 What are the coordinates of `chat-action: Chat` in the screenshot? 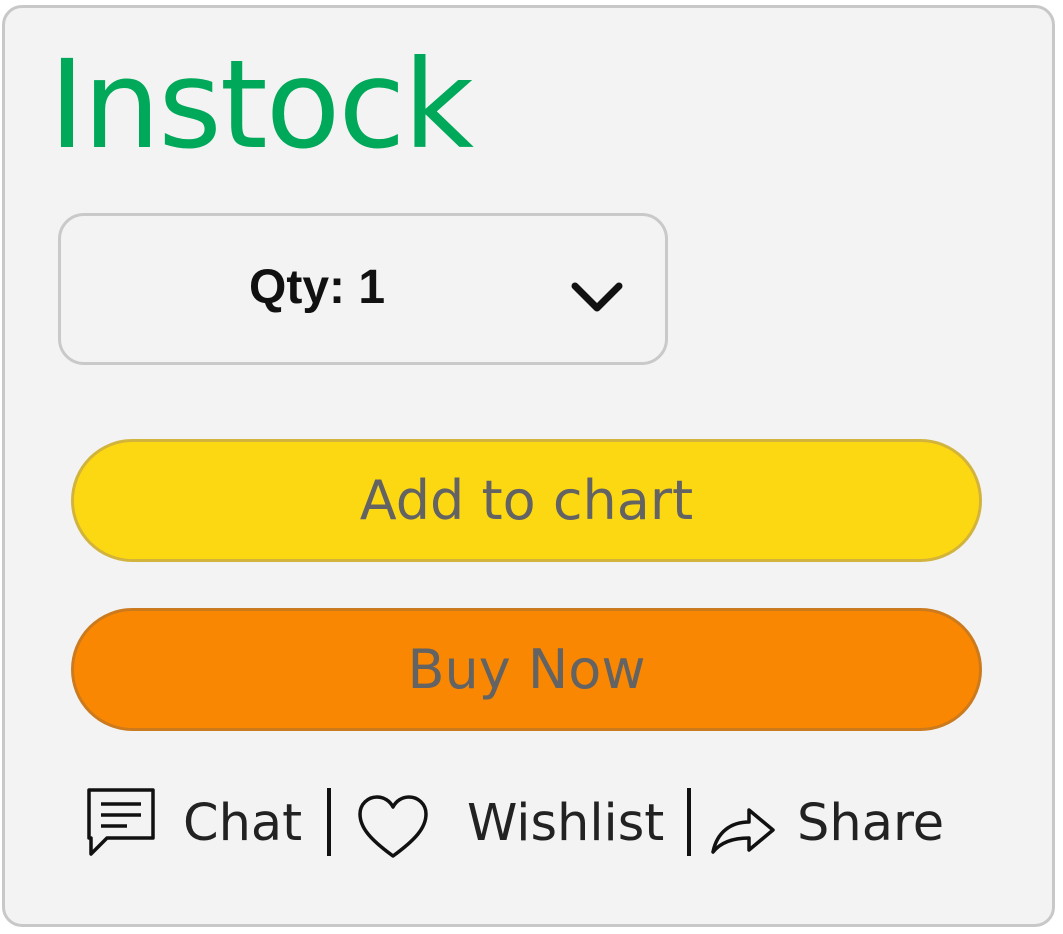 It's located at (195, 823).